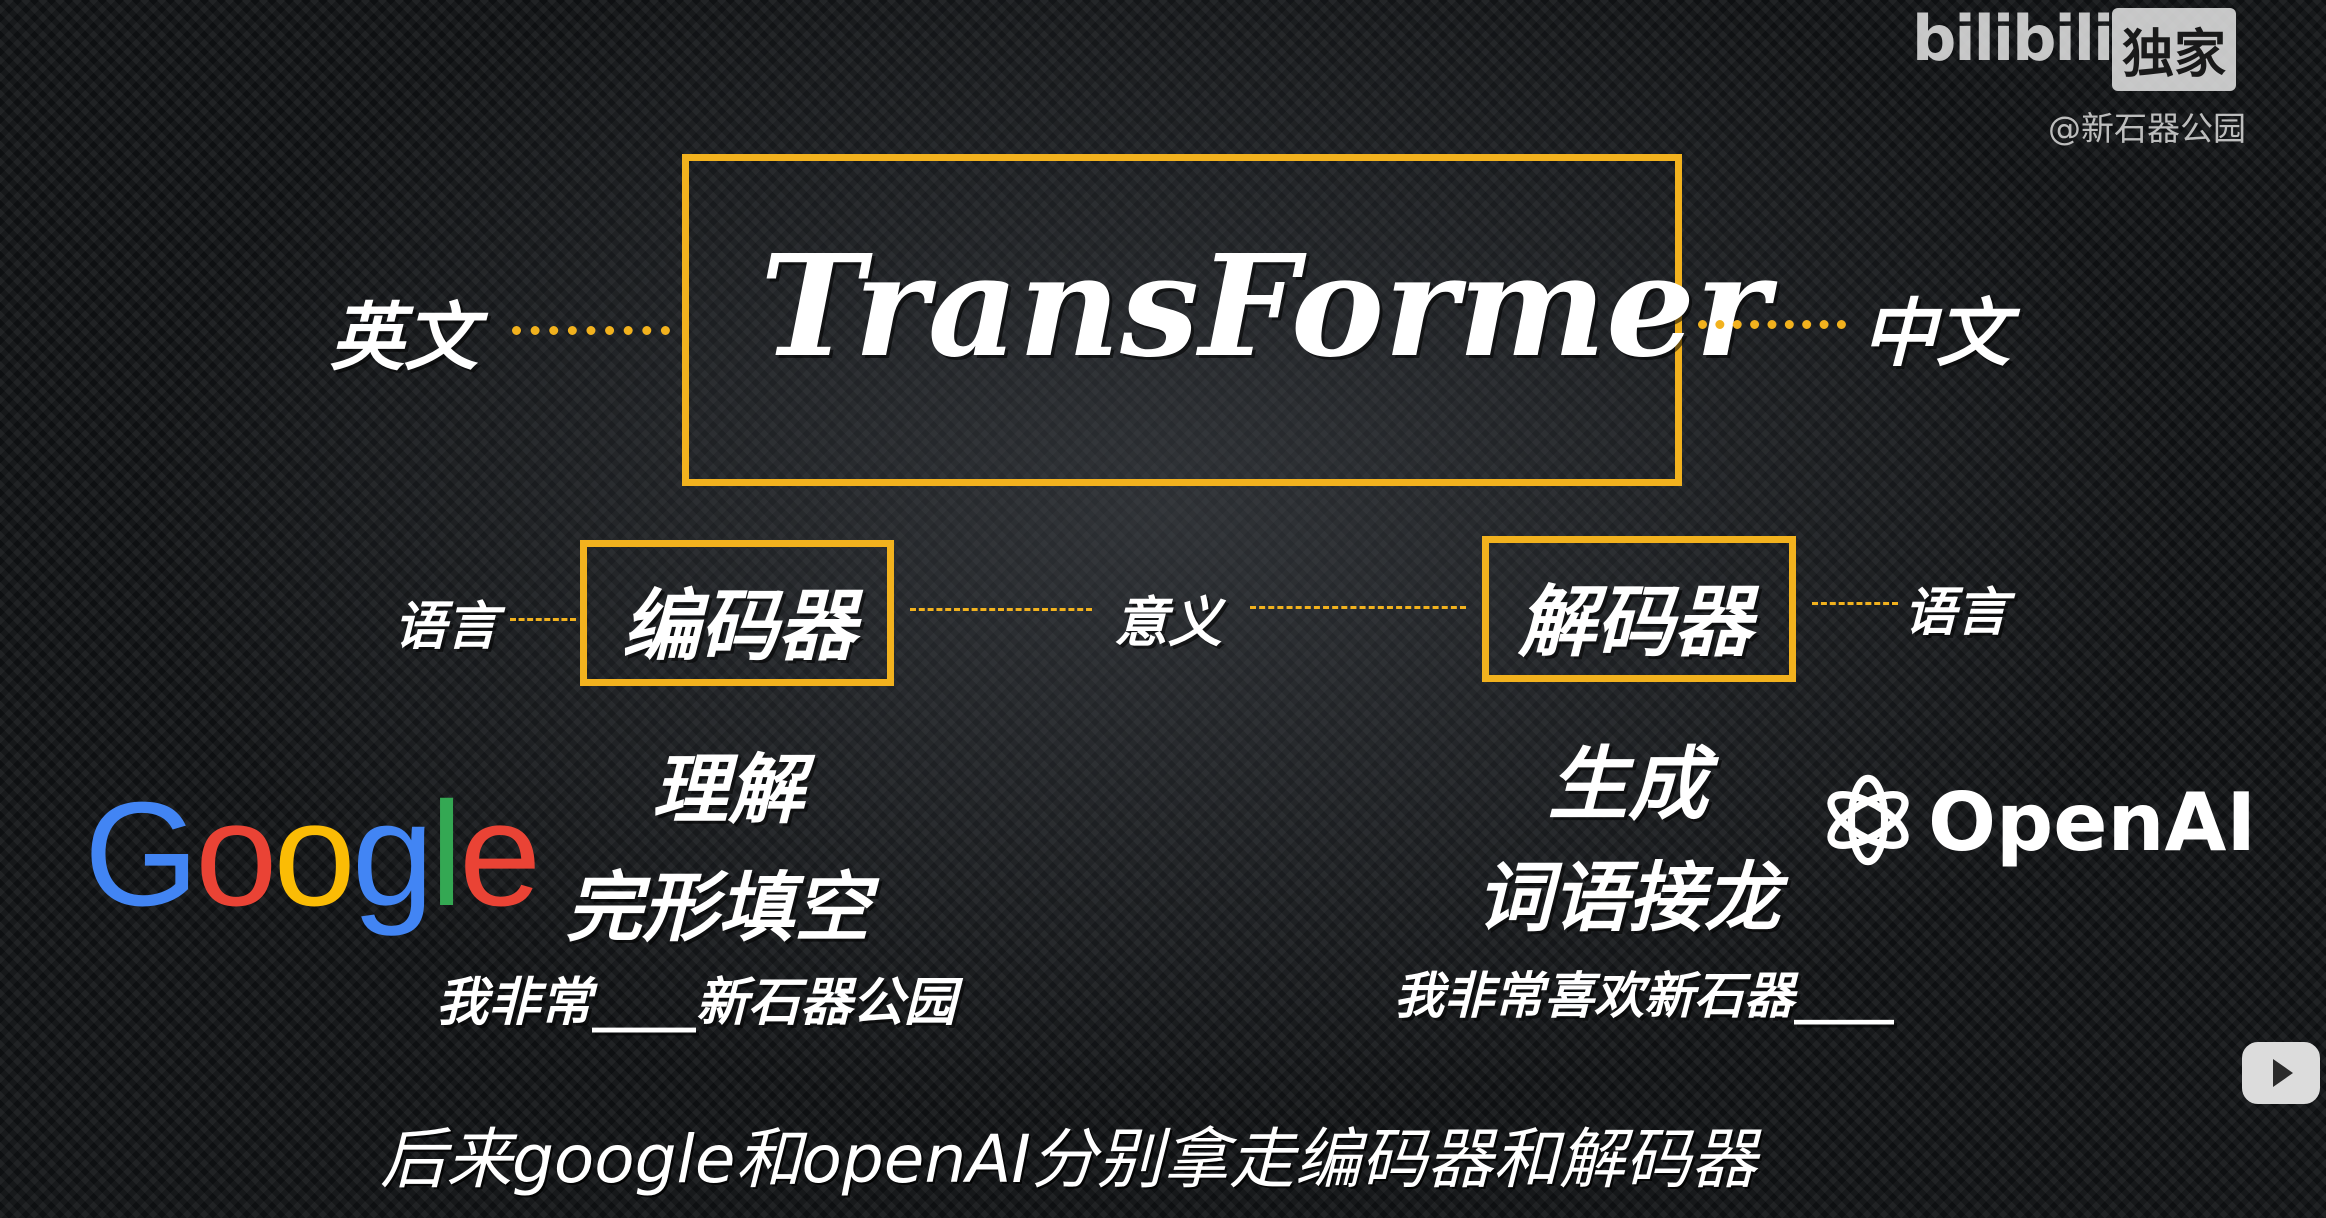  What do you see at coordinates (446, 854) in the screenshot?
I see `google-letter: l` at bounding box center [446, 854].